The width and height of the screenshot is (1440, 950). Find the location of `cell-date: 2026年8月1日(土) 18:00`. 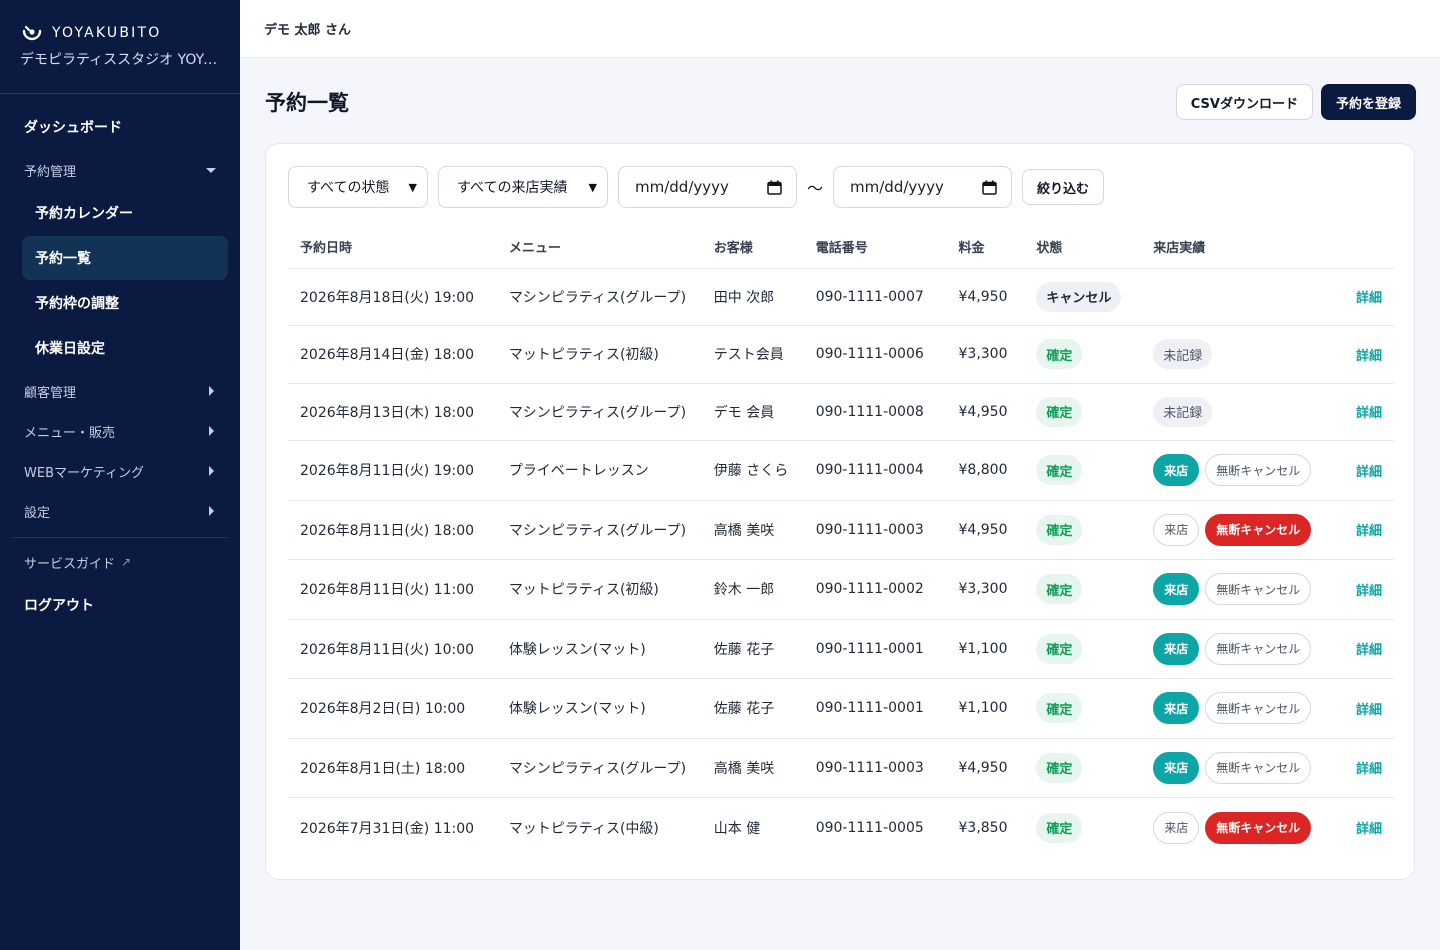

cell-date: 2026年8月1日(土) 18:00 is located at coordinates (392, 768).